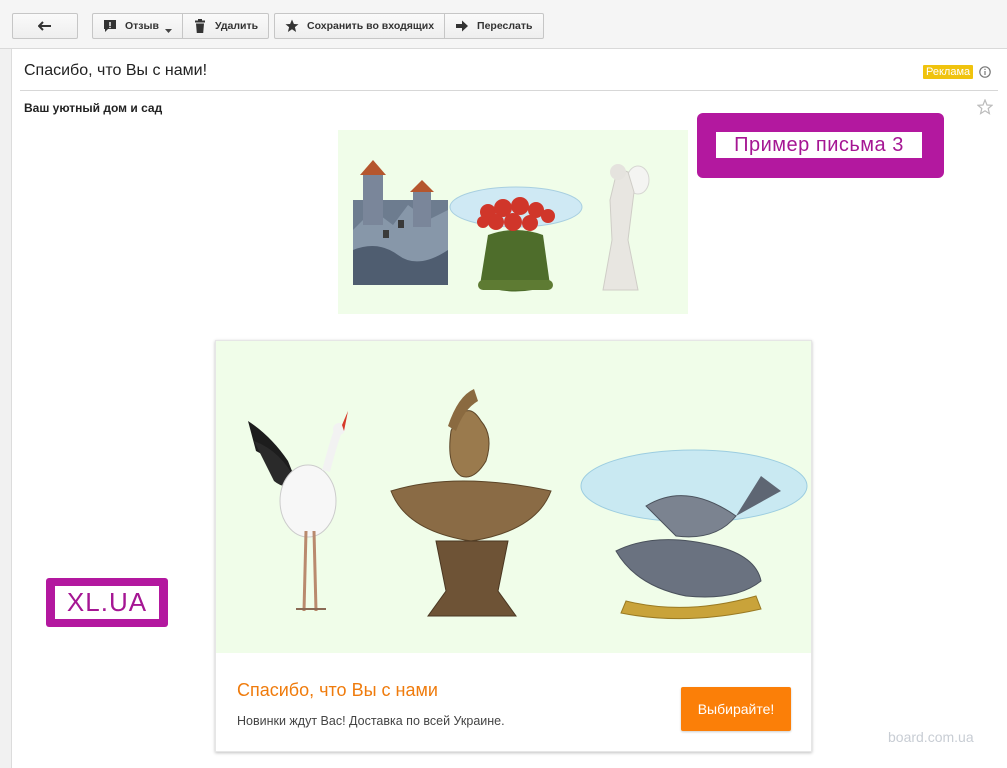  Describe the element at coordinates (985, 71) in the screenshot. I see `info-icon` at that location.